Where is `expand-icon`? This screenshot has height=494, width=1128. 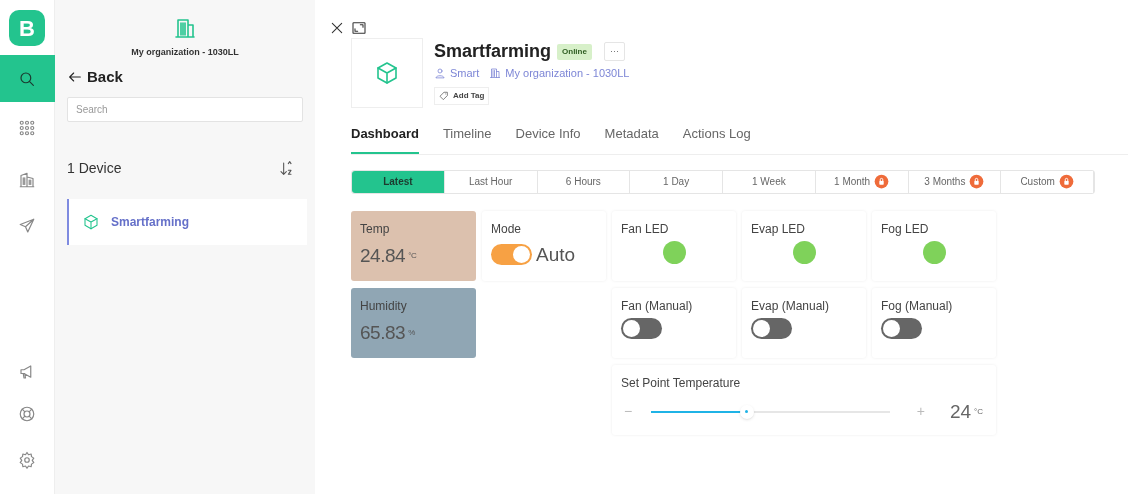
expand-icon is located at coordinates (359, 28).